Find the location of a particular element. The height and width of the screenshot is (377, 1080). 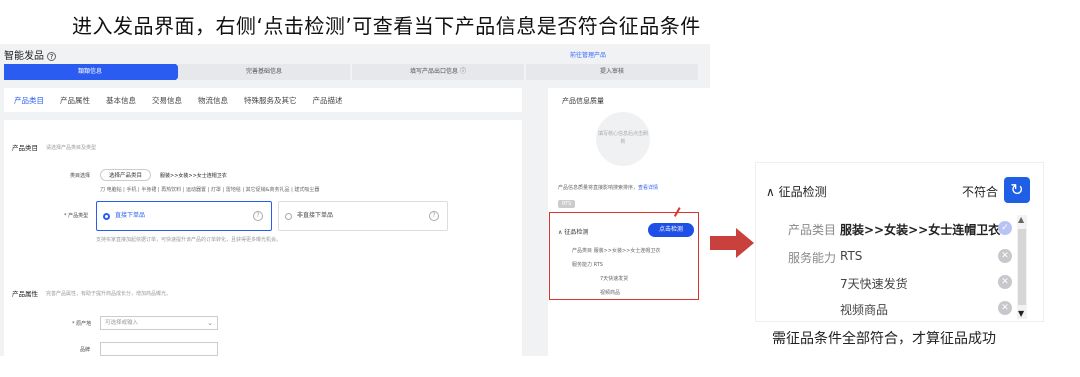

attributes-hint: 完善产品属性，有助于提升商品成长分，增加商品曝光。 is located at coordinates (109, 294).